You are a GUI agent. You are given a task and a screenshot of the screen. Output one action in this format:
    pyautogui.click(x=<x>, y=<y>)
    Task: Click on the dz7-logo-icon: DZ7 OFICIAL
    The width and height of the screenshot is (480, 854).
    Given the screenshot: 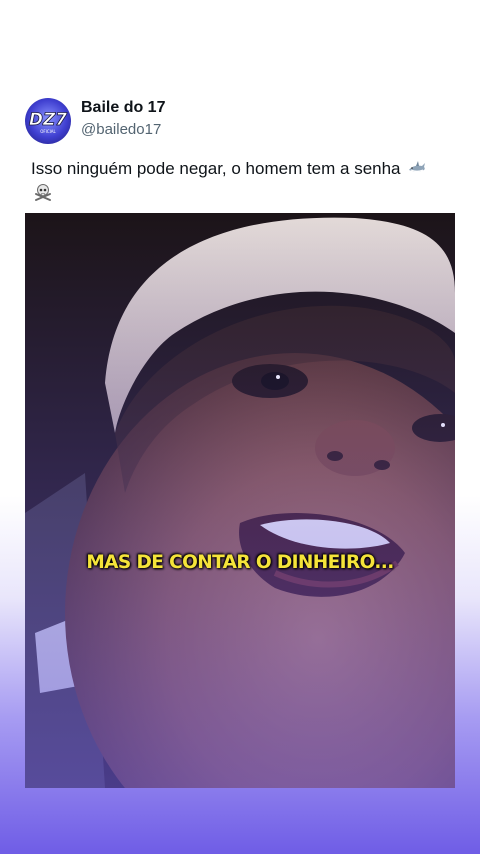 What is the action you would take?
    pyautogui.click(x=47, y=122)
    